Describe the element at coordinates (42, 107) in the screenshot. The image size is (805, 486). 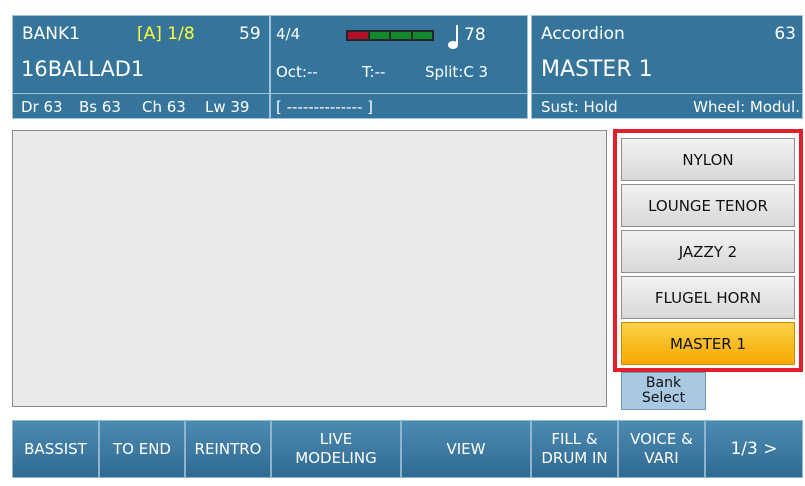
I see `part-drum: Dr 63` at that location.